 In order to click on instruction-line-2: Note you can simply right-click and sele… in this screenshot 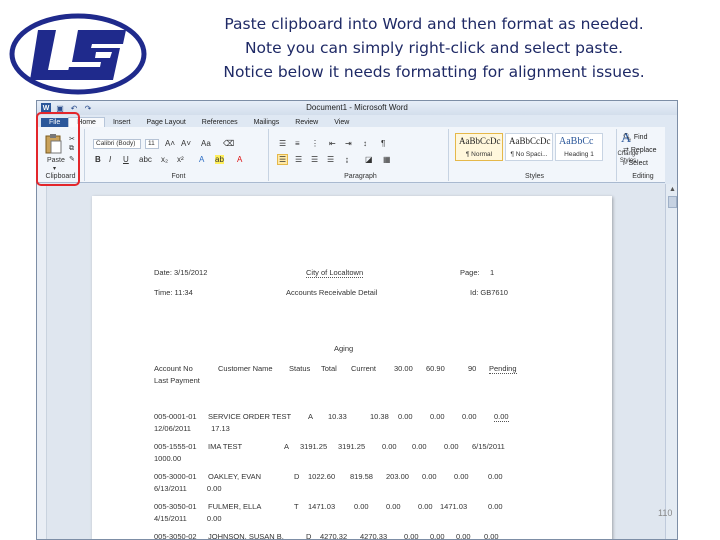, I will do `click(434, 48)`.